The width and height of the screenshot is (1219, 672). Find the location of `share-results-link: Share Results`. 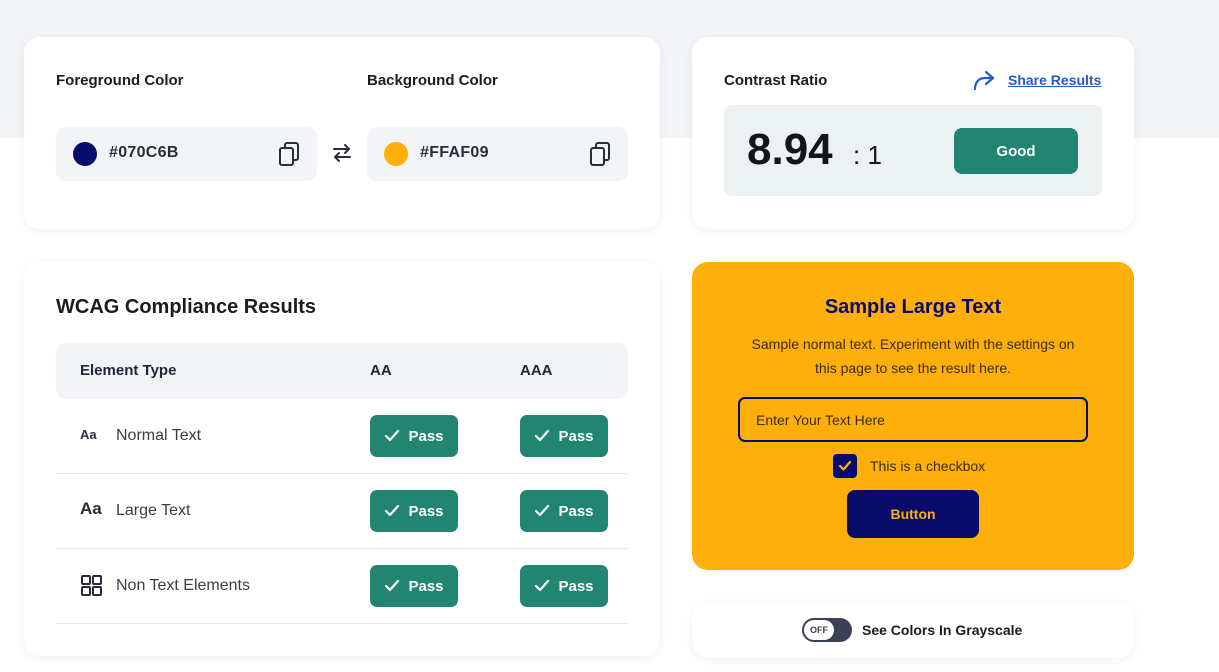

share-results-link: Share Results is located at coordinates (1036, 80).